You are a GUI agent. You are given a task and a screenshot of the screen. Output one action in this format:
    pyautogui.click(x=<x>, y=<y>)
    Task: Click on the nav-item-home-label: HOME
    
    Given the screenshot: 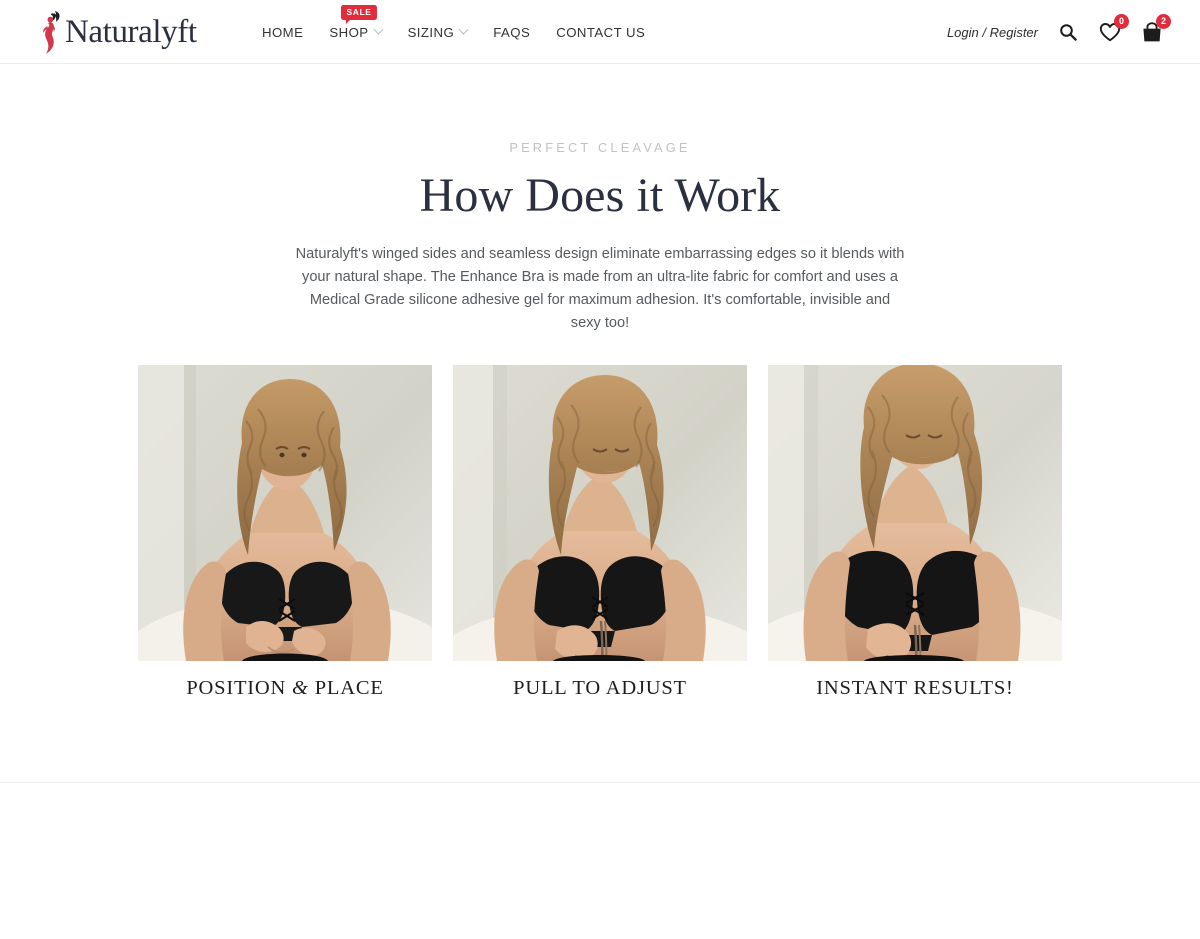 What is the action you would take?
    pyautogui.click(x=283, y=32)
    